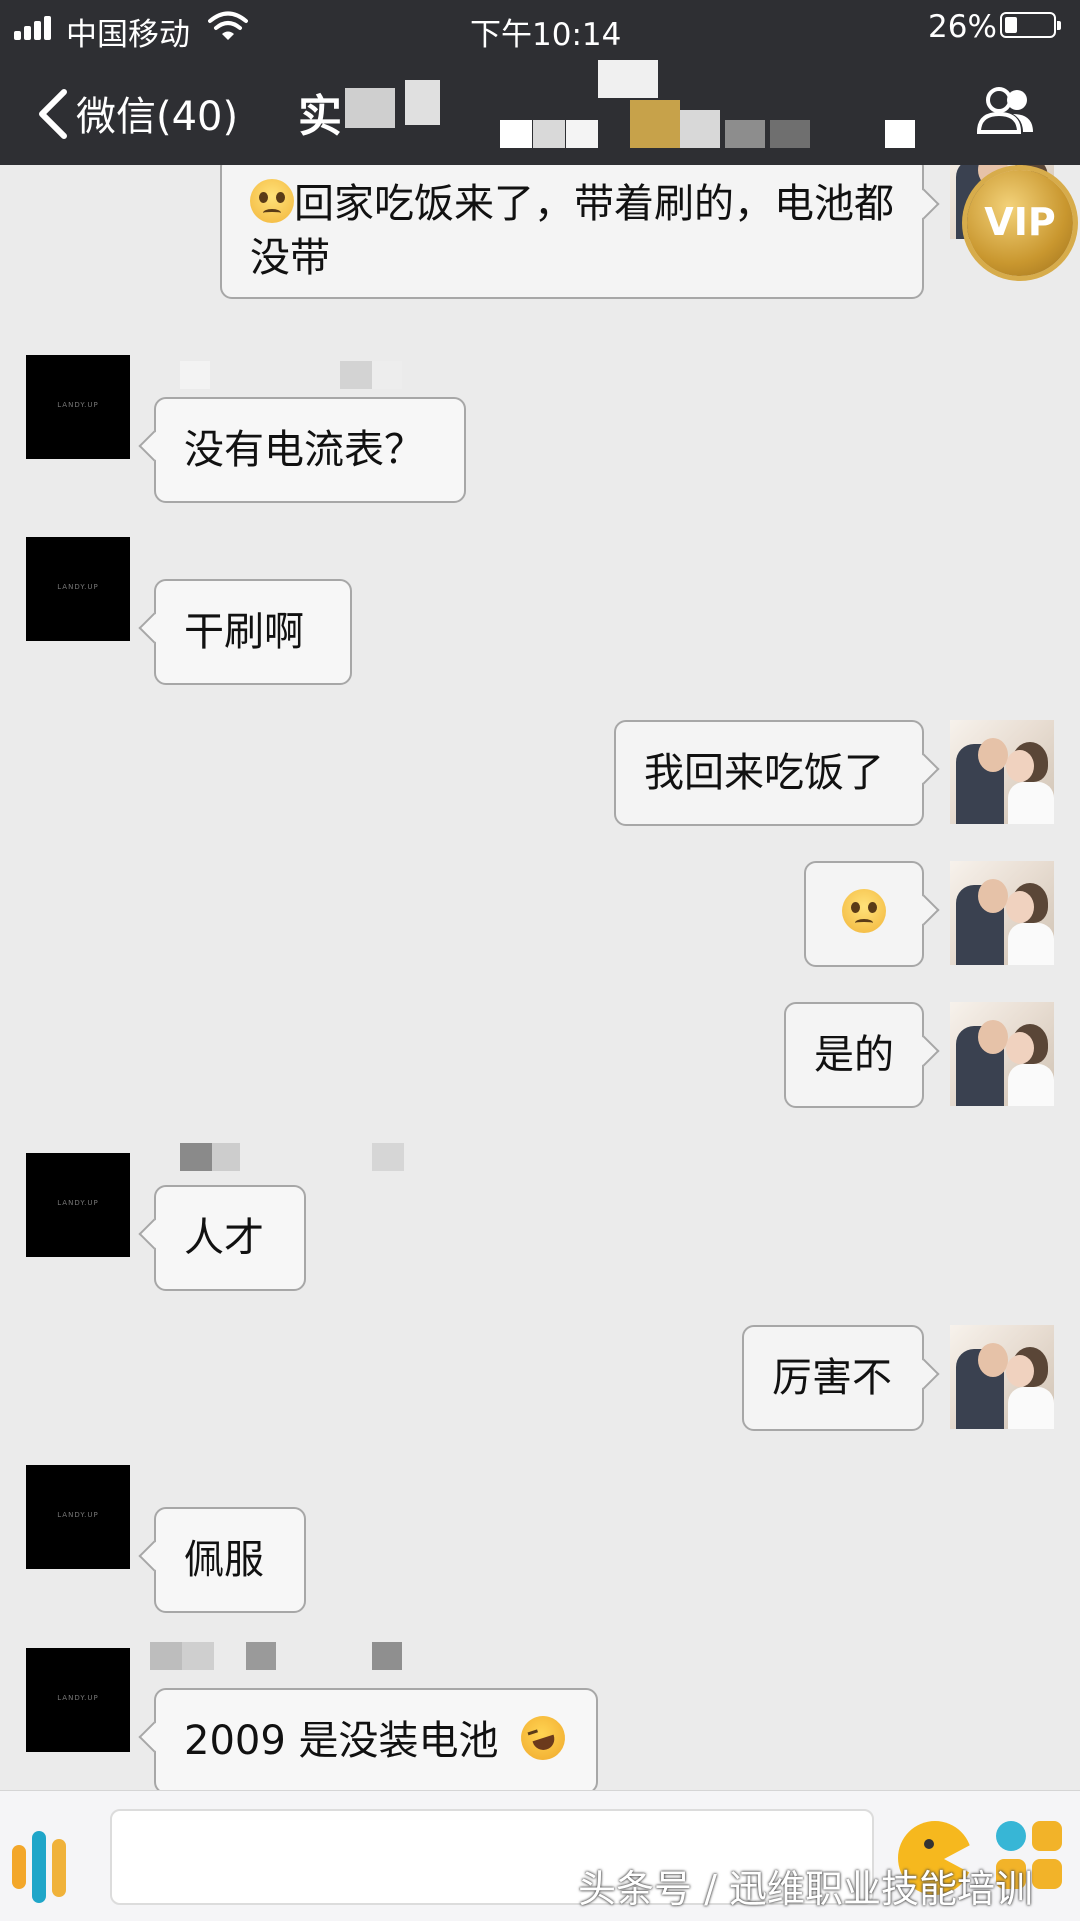 Image resolution: width=1080 pixels, height=1921 pixels. I want to click on chevron-left-icon, so click(54, 114).